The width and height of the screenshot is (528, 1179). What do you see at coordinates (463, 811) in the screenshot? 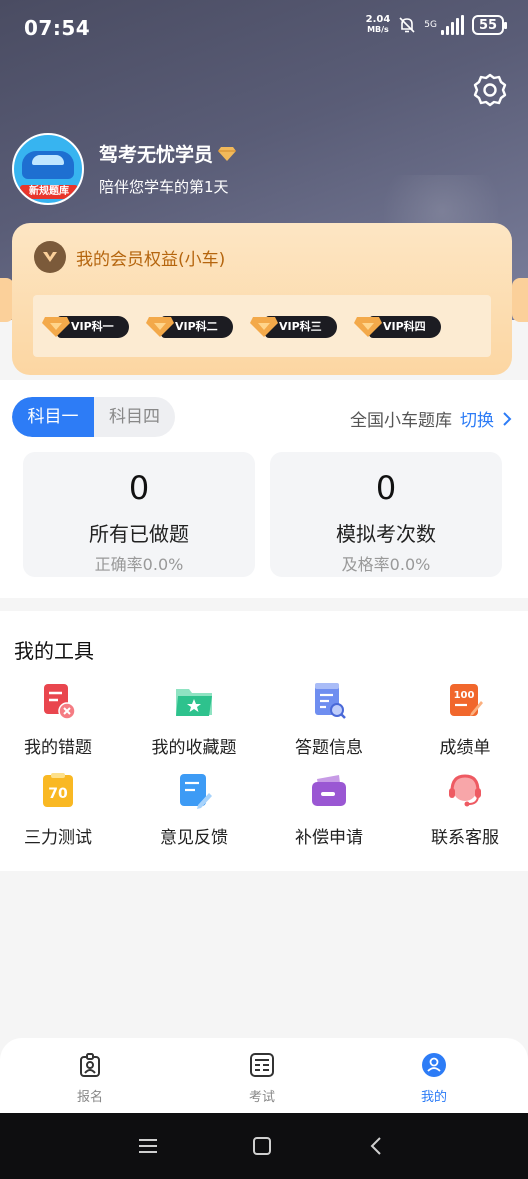
I see `tool-customer-service: 联系客服` at bounding box center [463, 811].